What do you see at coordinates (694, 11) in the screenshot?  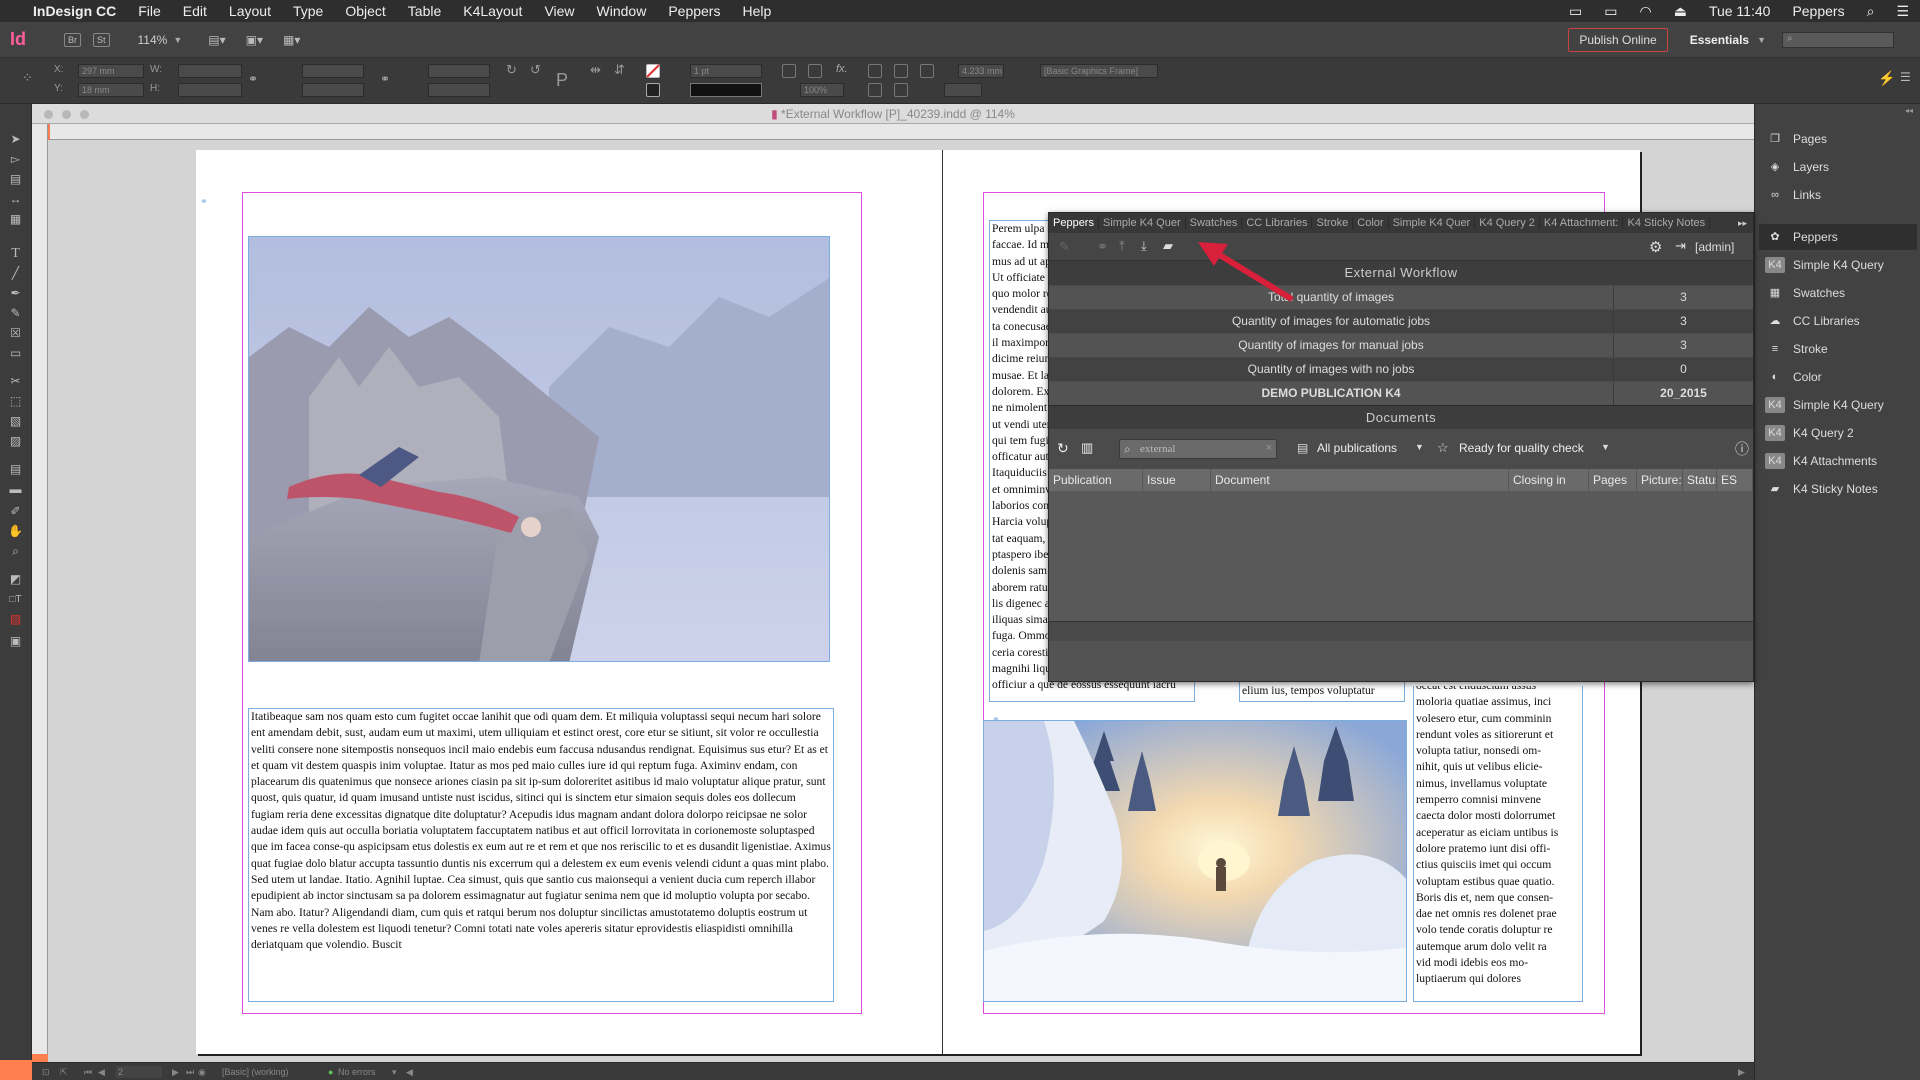 I see `menu-peppers: Peppers` at bounding box center [694, 11].